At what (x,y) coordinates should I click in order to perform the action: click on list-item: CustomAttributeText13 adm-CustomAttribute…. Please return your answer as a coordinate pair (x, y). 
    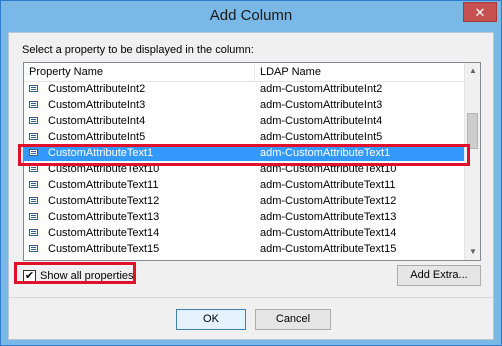
    Looking at the image, I should click on (244, 217).